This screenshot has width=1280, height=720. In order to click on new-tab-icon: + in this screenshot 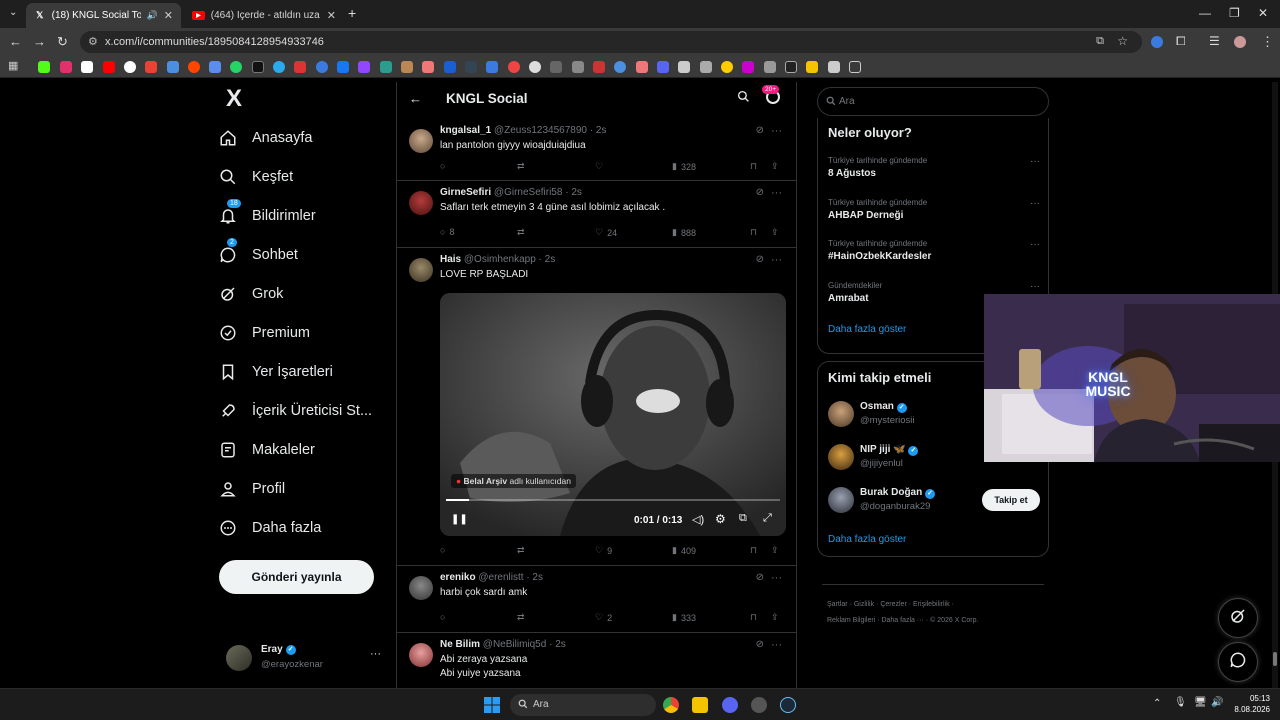, I will do `click(352, 13)`.